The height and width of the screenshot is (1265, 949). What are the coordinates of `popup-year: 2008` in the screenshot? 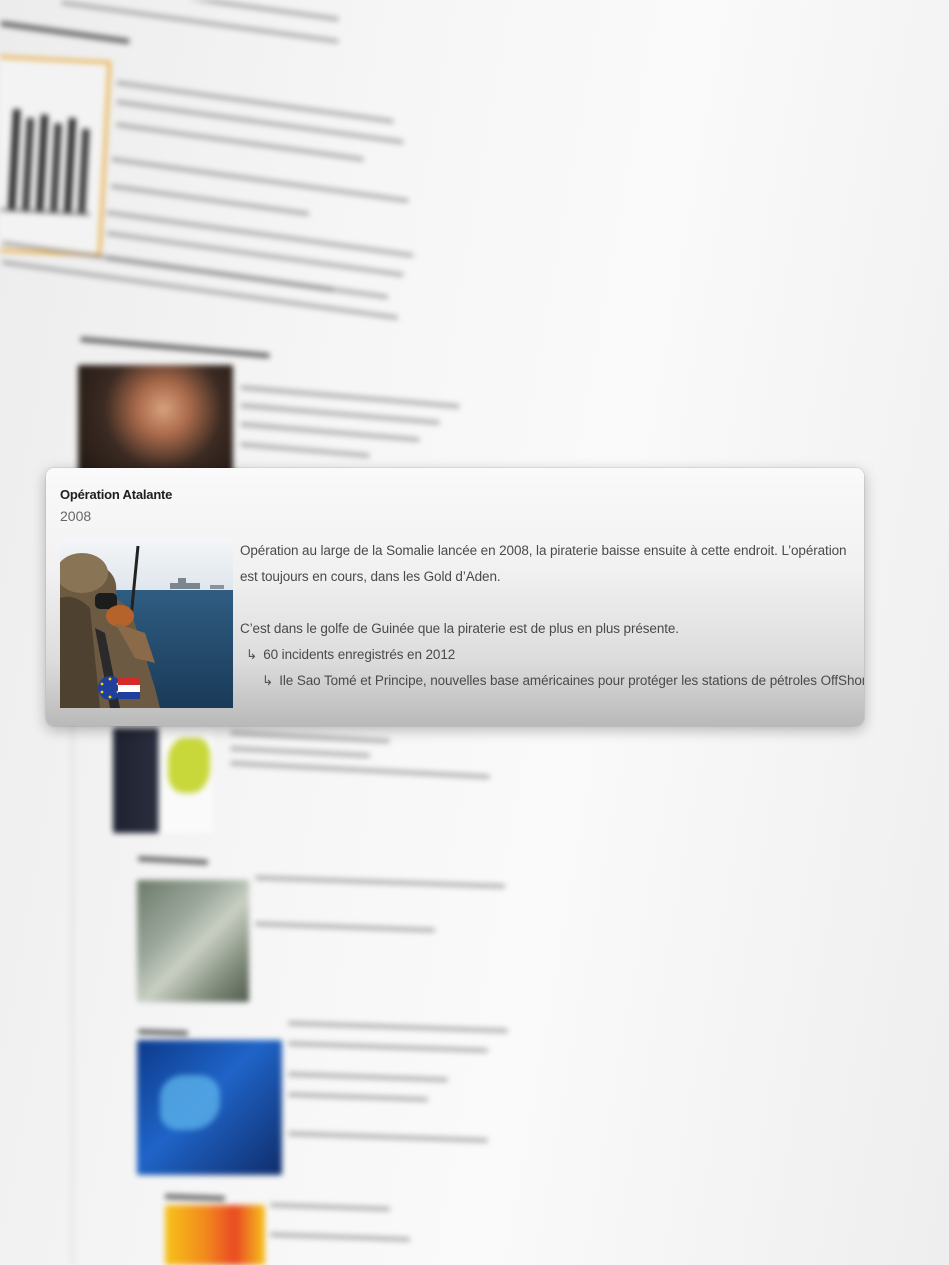 It's located at (76, 516).